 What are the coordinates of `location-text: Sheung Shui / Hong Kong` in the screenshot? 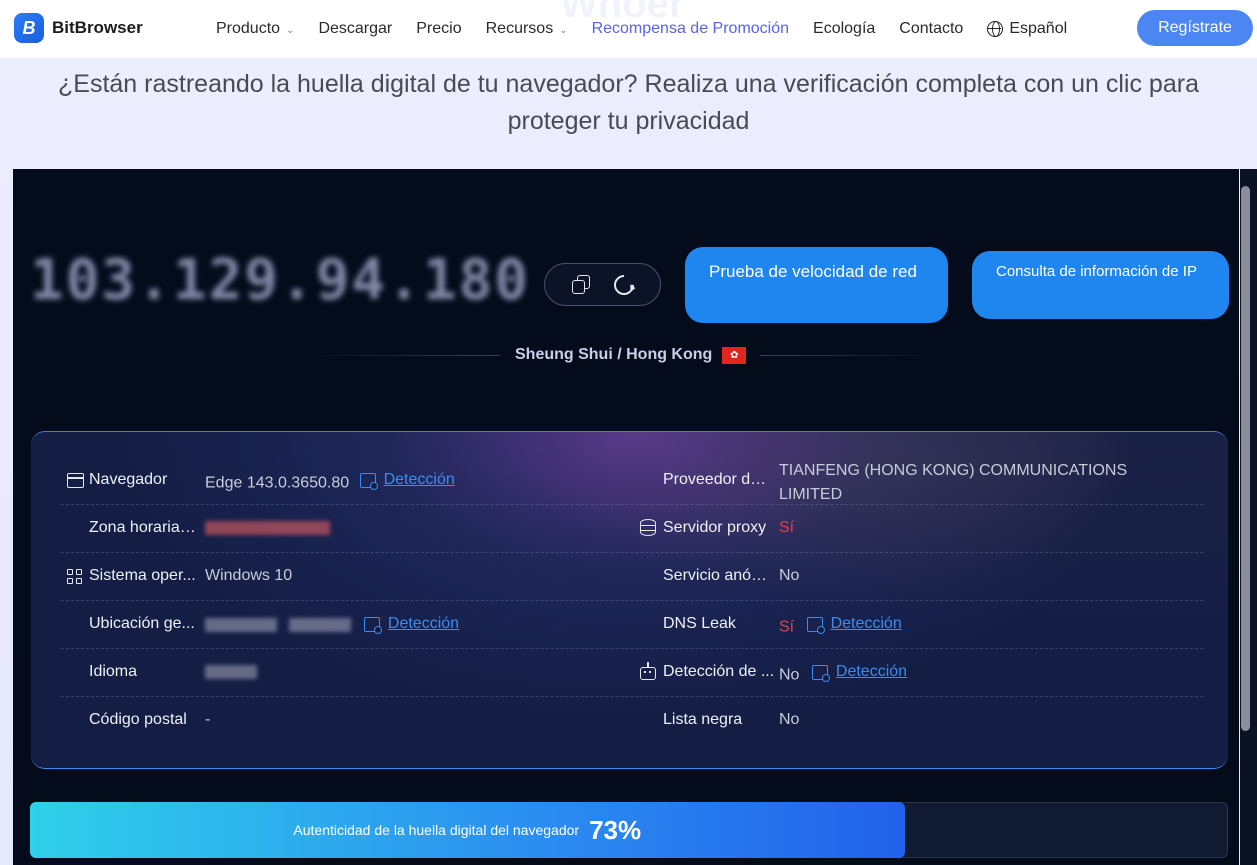 It's located at (614, 354).